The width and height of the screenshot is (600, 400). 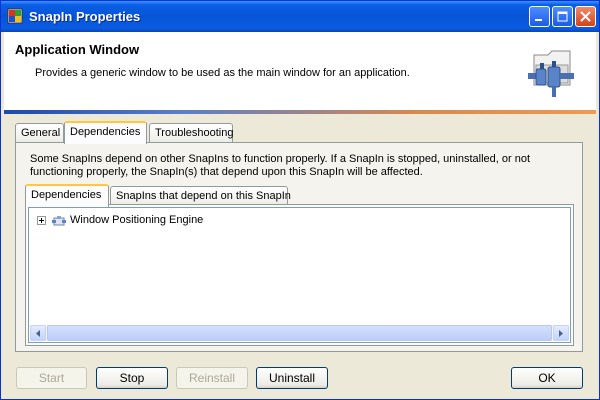 I want to click on header-separator, so click(x=300, y=112).